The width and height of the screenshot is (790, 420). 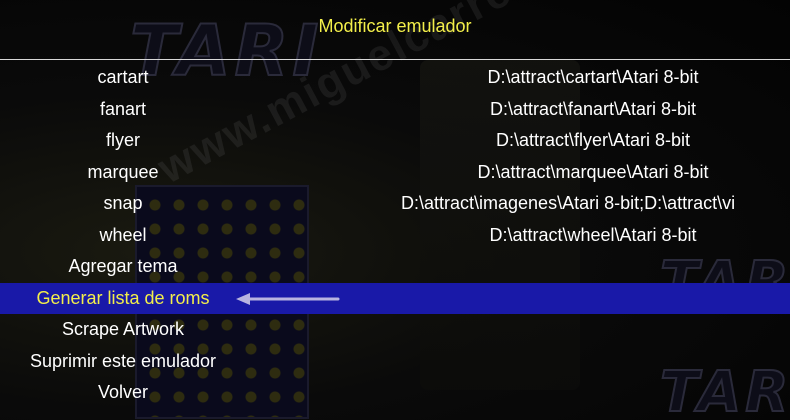 What do you see at coordinates (123, 171) in the screenshot?
I see `menu-item-label: marquee` at bounding box center [123, 171].